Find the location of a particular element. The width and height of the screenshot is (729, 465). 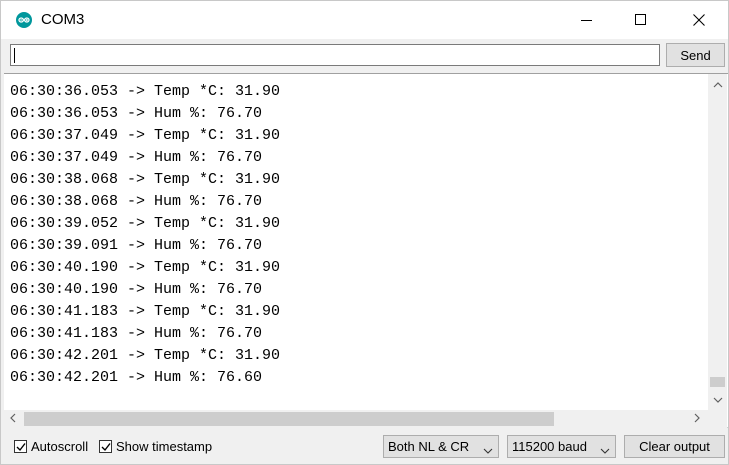

maximize-button is located at coordinates (641, 20).